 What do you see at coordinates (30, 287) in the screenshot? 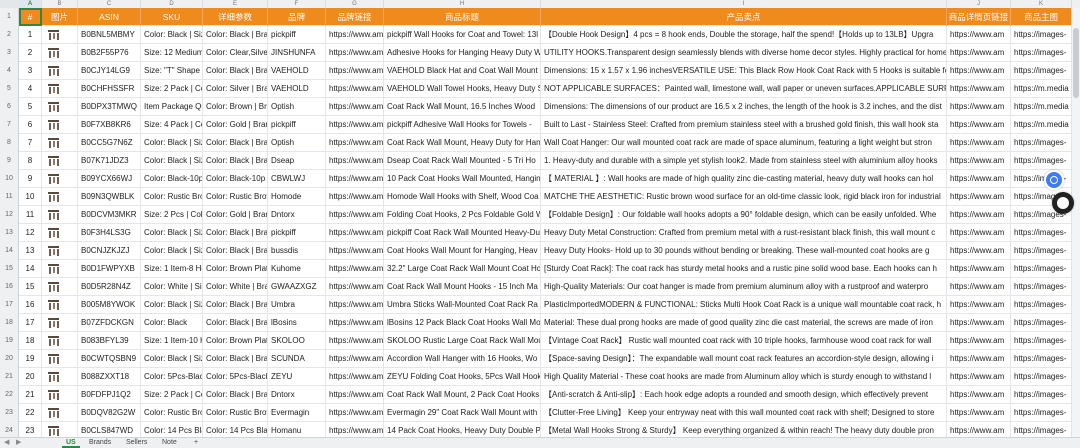
I see `cell-n: 15` at bounding box center [30, 287].